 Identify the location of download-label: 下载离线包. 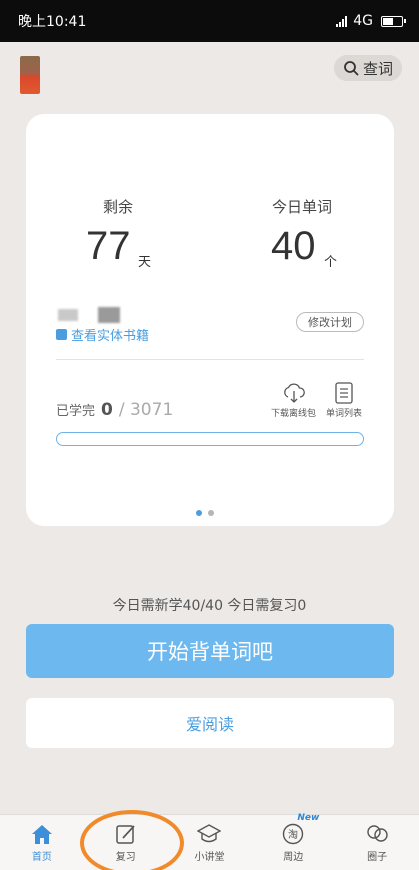
(294, 414).